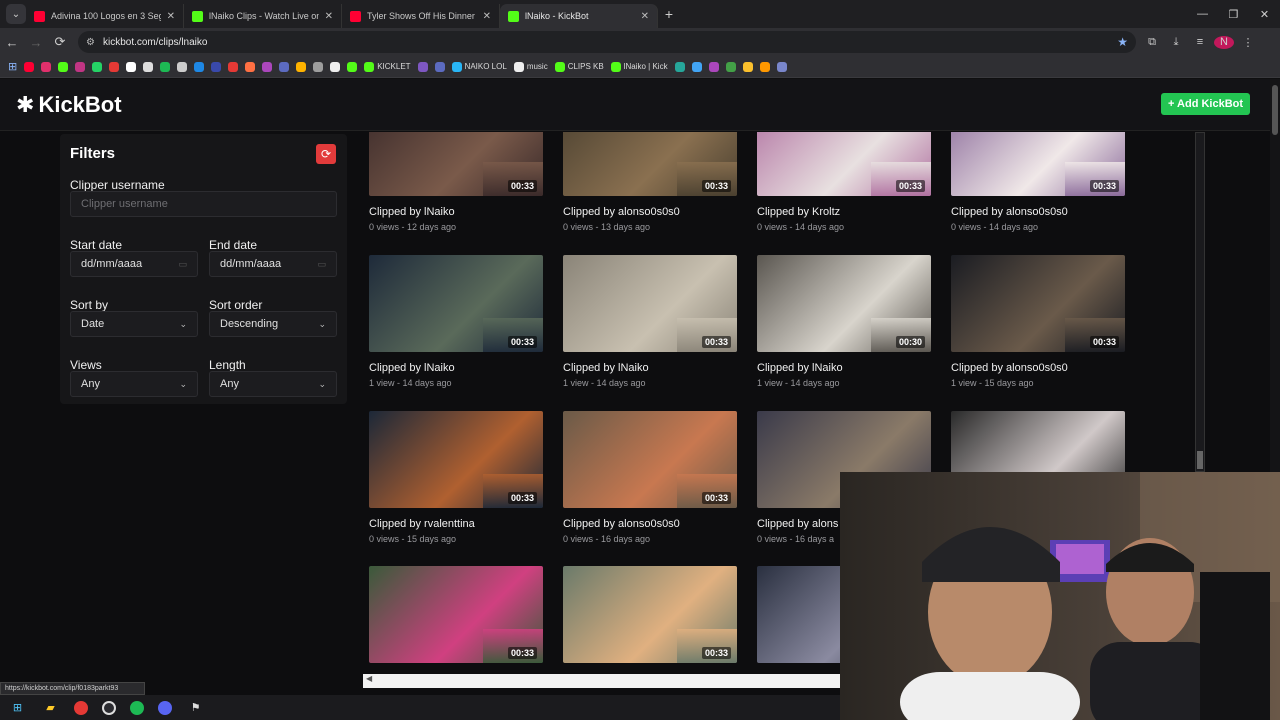 This screenshot has height=720, width=1280. I want to click on bookmark-item: KICKLET, so click(387, 66).